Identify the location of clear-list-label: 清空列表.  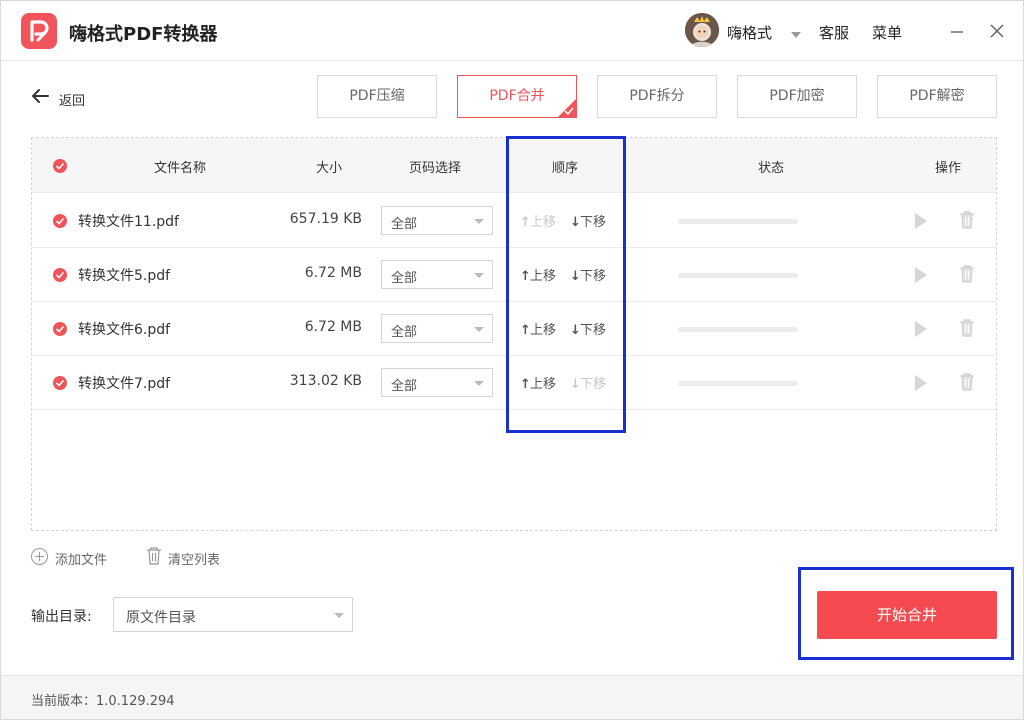
(194, 560).